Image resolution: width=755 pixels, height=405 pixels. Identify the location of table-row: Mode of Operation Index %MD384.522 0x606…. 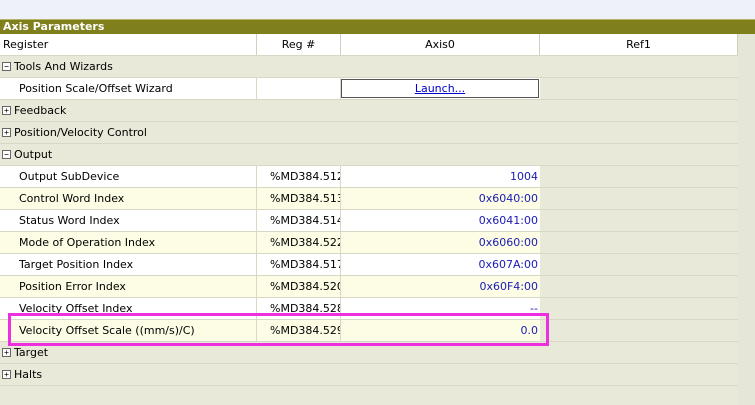
(369, 243).